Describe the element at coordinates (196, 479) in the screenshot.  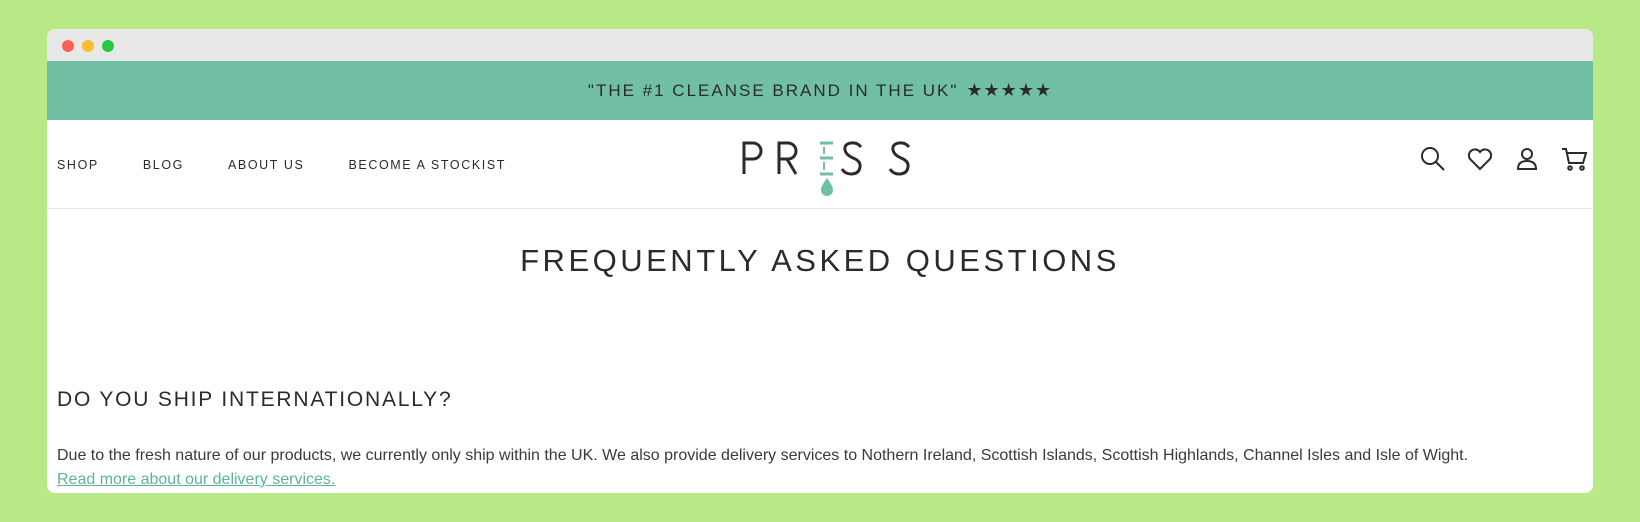
I see `delivery-services-link: Read more about our delivery services.` at that location.